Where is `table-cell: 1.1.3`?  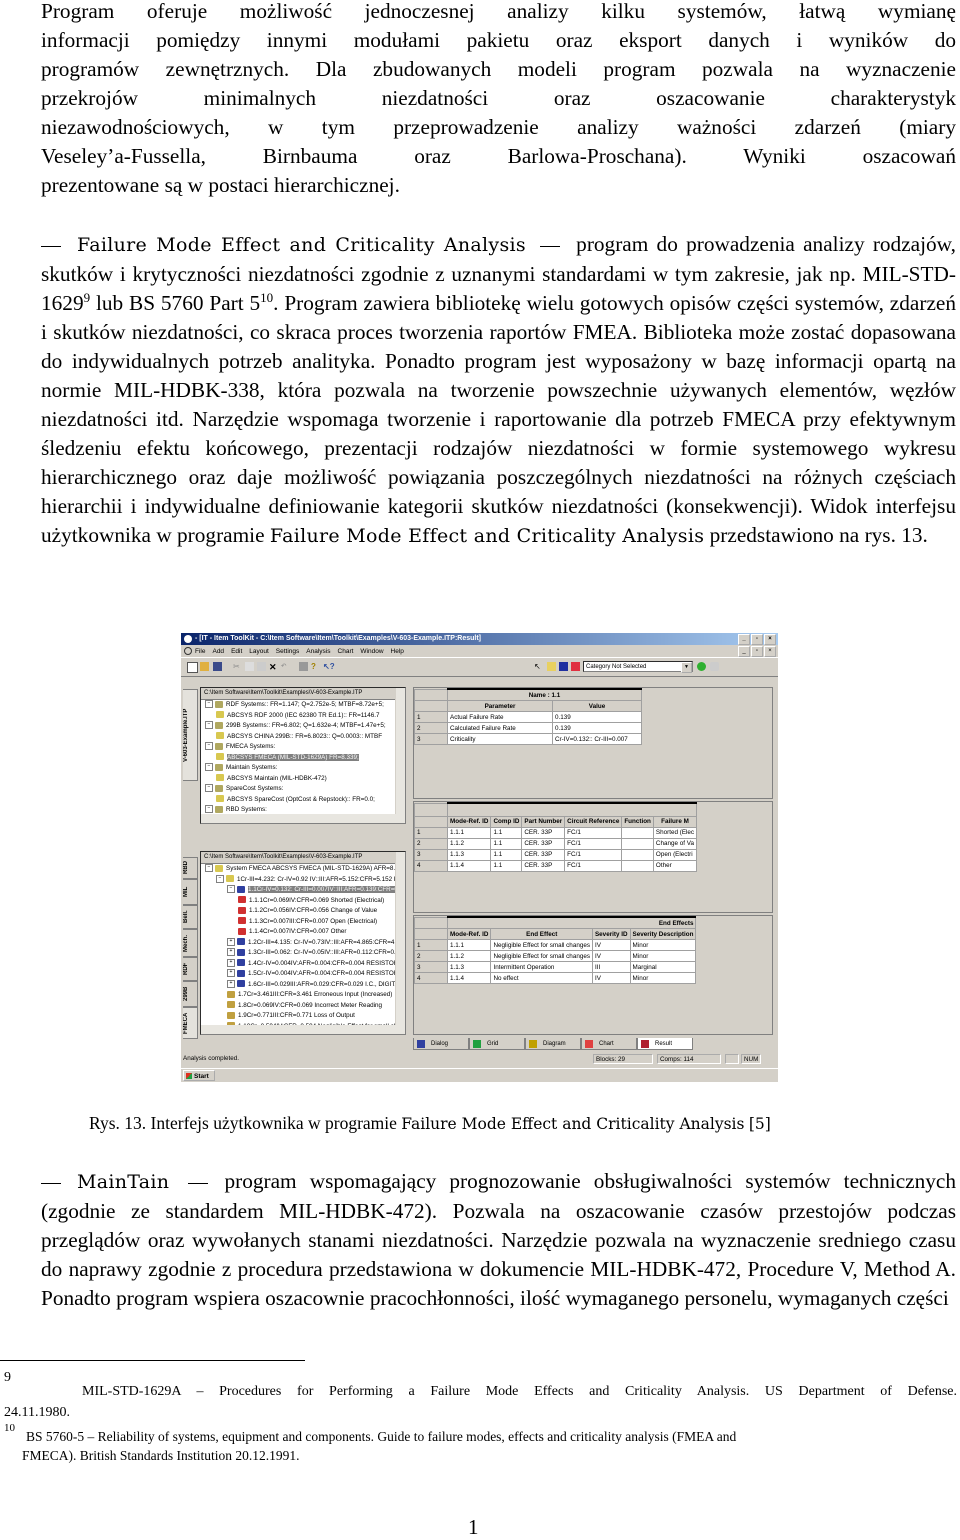 table-cell: 1.1.3 is located at coordinates (469, 967).